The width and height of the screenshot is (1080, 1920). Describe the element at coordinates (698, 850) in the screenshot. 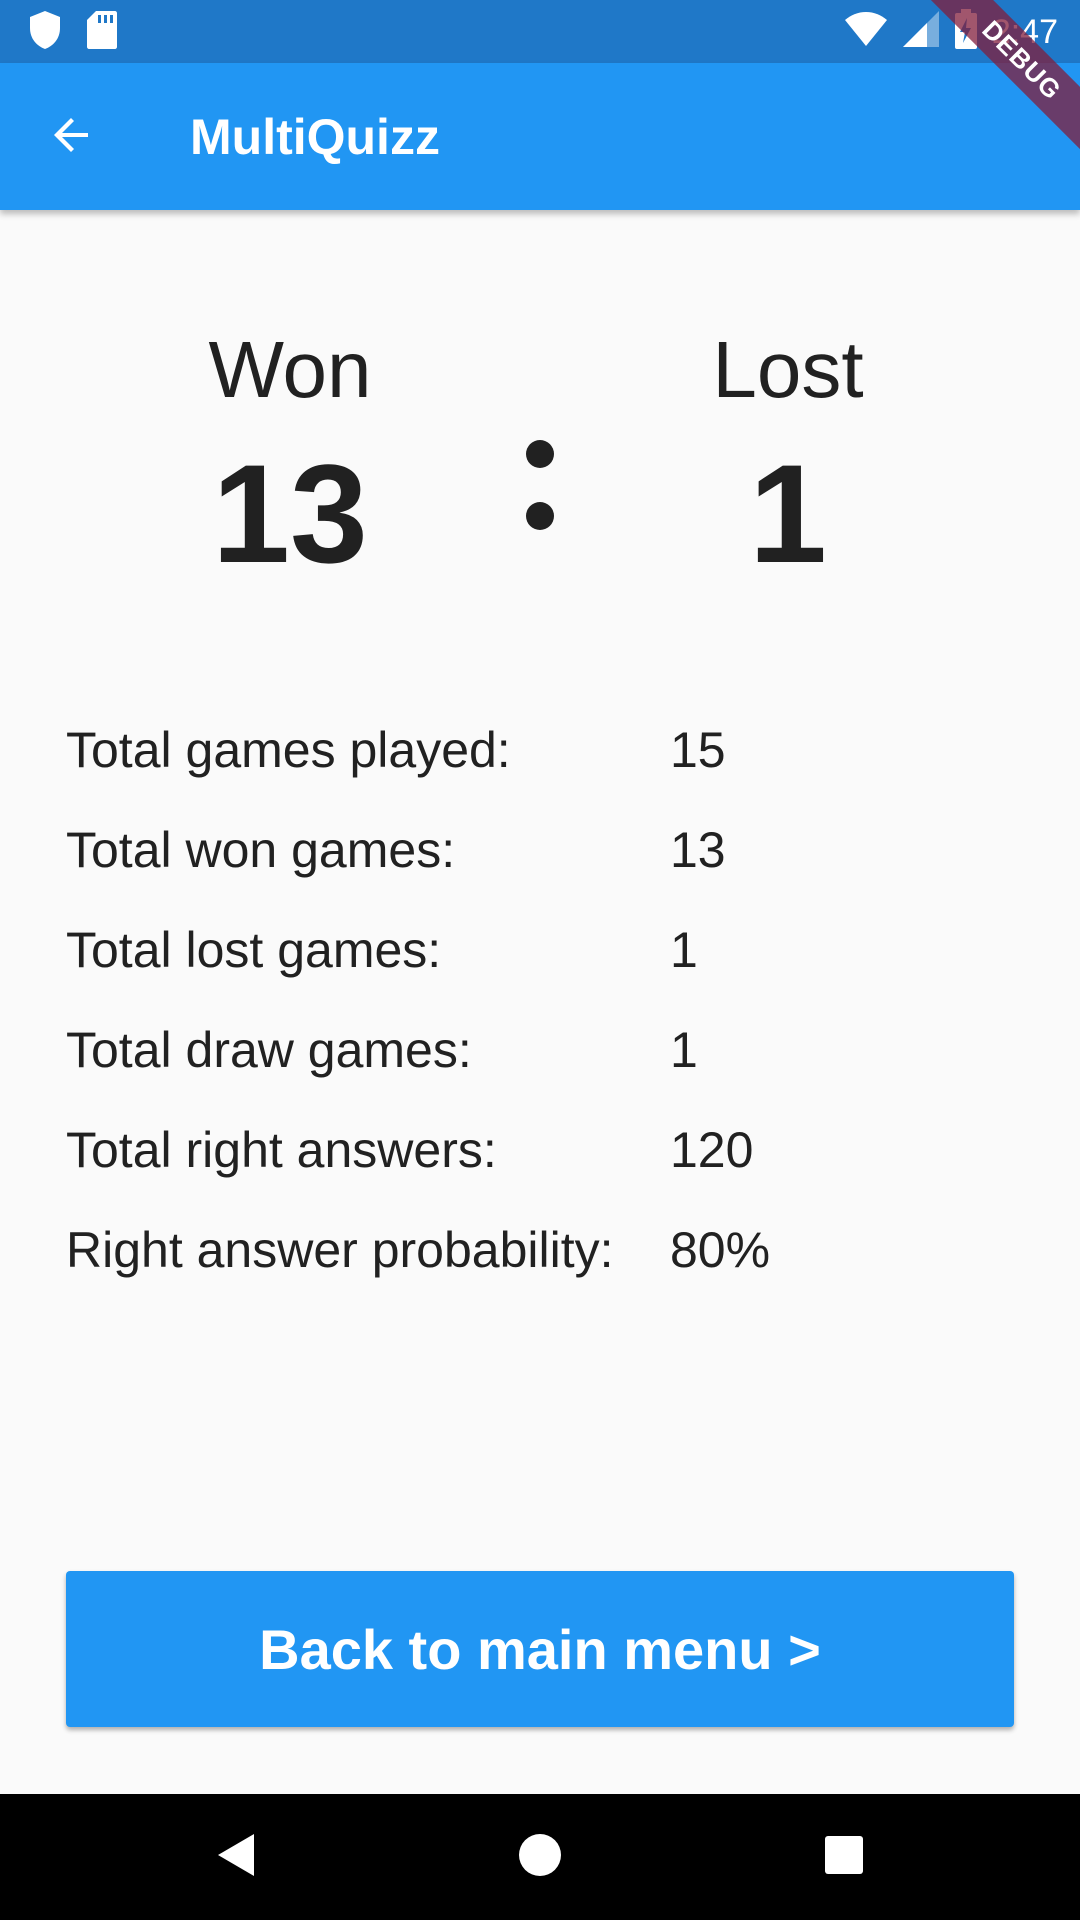

I see `stat-value: 13` at that location.